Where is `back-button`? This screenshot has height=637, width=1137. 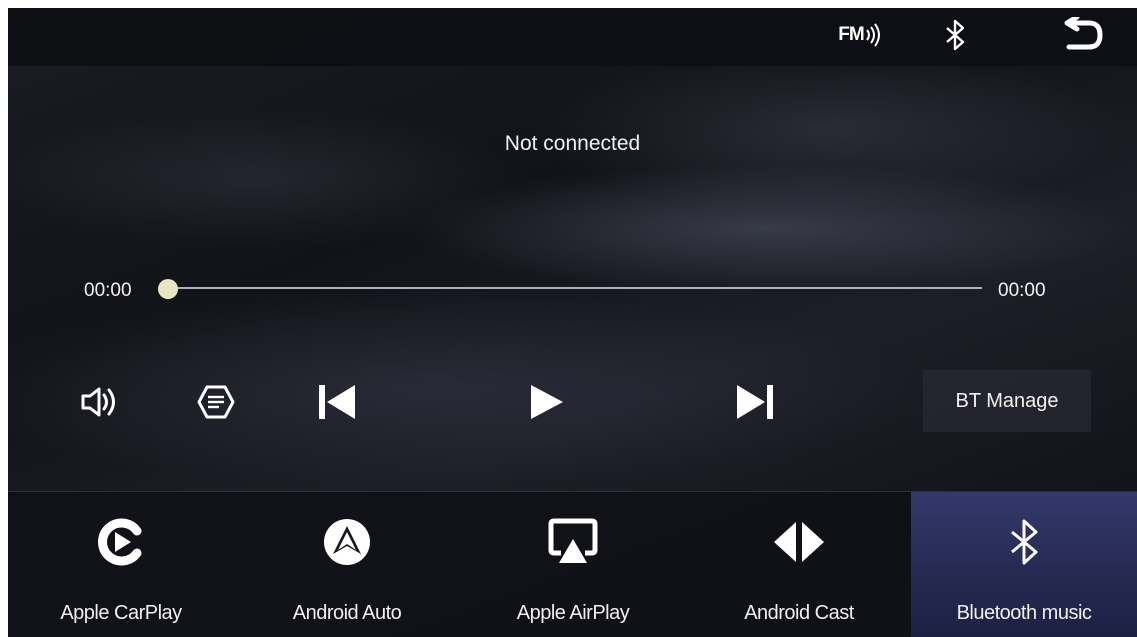
back-button is located at coordinates (1083, 34).